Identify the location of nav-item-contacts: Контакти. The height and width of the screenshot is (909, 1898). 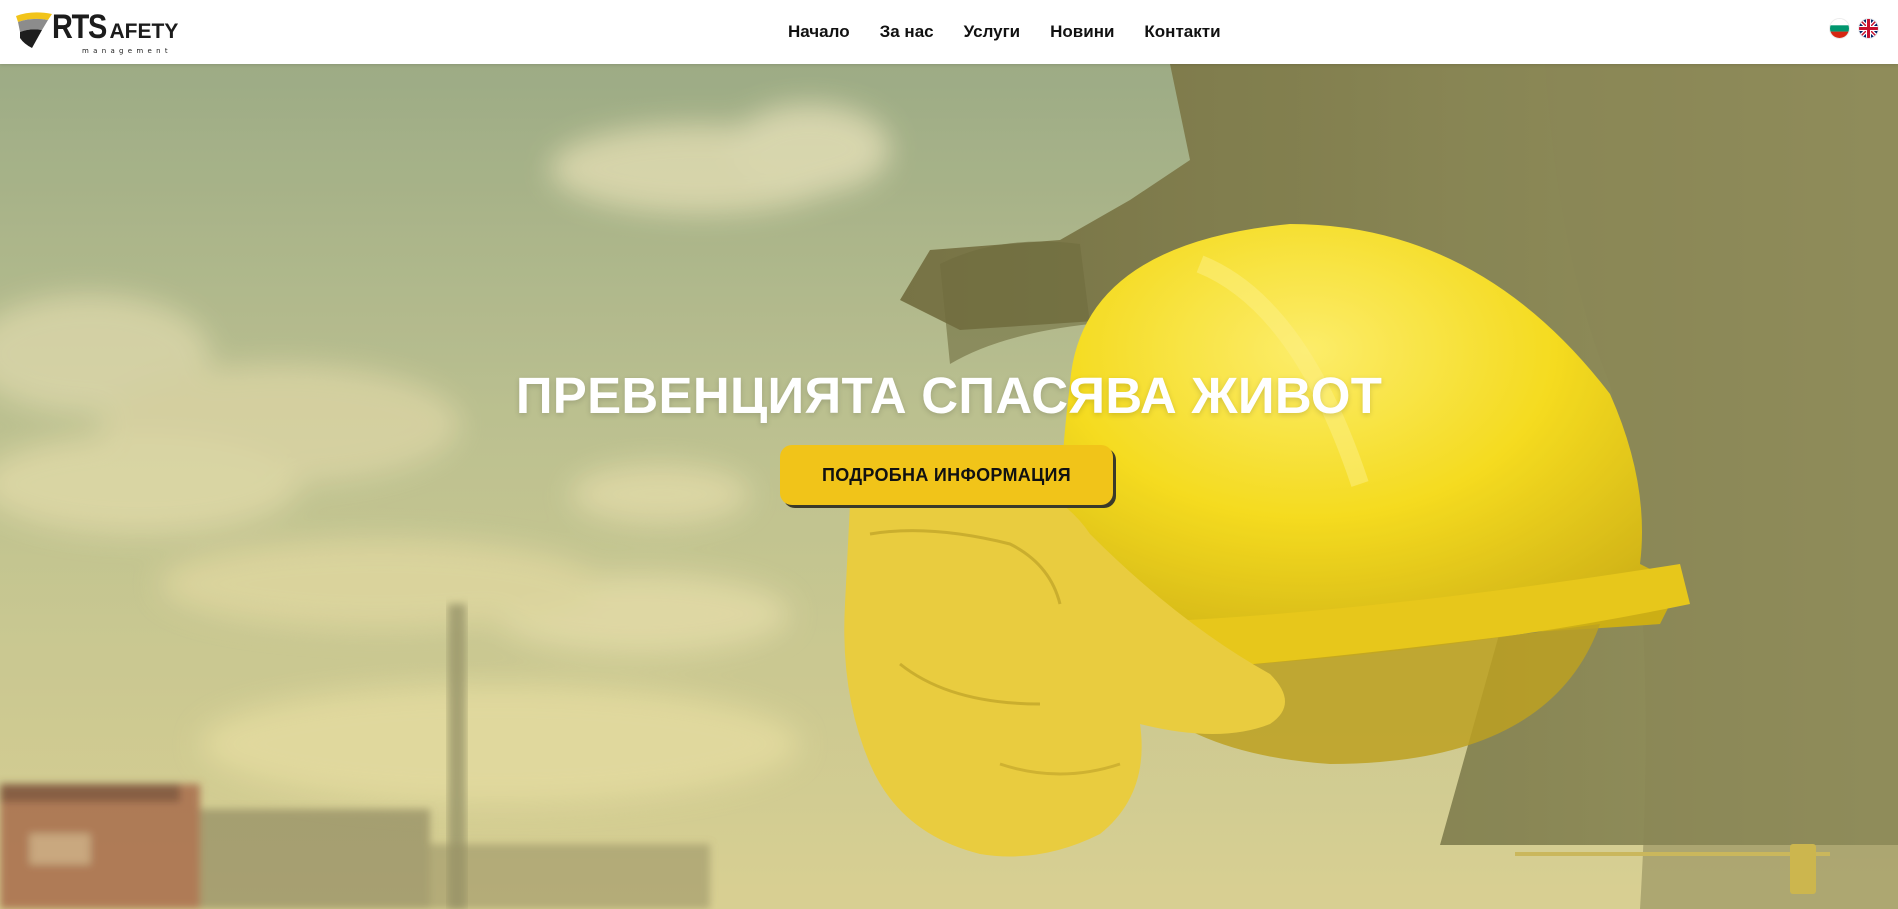
(1182, 32).